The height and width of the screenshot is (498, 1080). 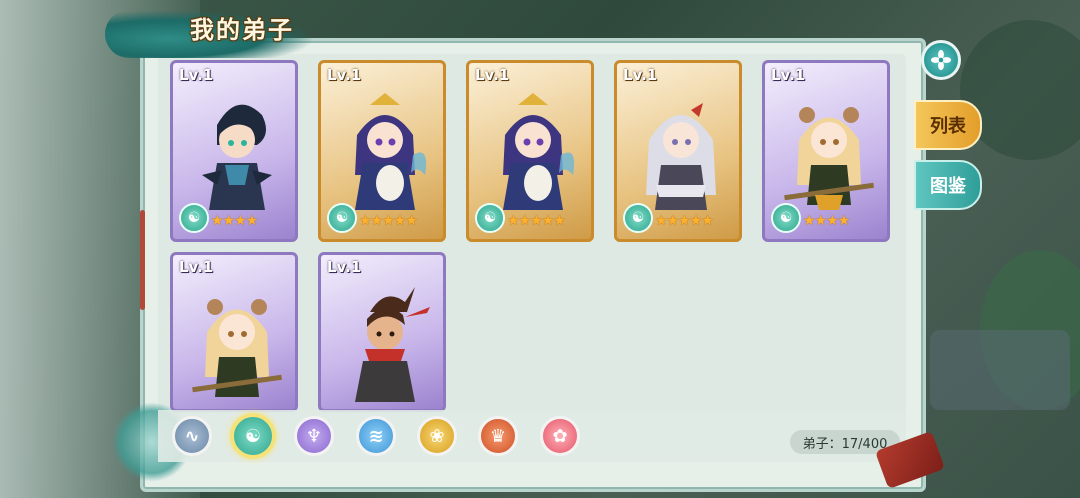 What do you see at coordinates (242, 29) in the screenshot?
I see `page-title: 我的弟子` at bounding box center [242, 29].